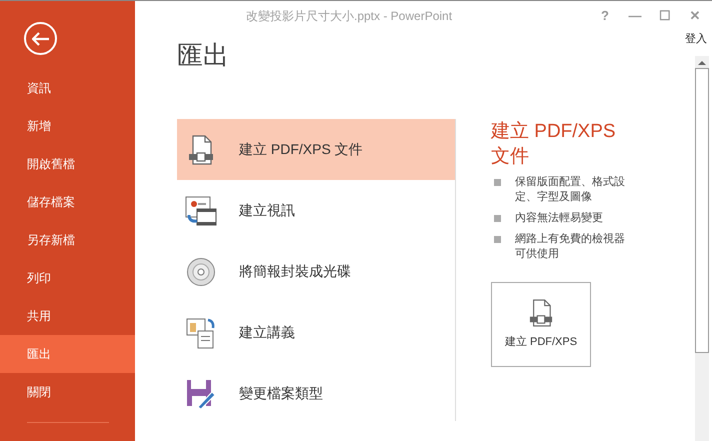  What do you see at coordinates (696, 39) in the screenshot?
I see `sign-in-link: 登入` at bounding box center [696, 39].